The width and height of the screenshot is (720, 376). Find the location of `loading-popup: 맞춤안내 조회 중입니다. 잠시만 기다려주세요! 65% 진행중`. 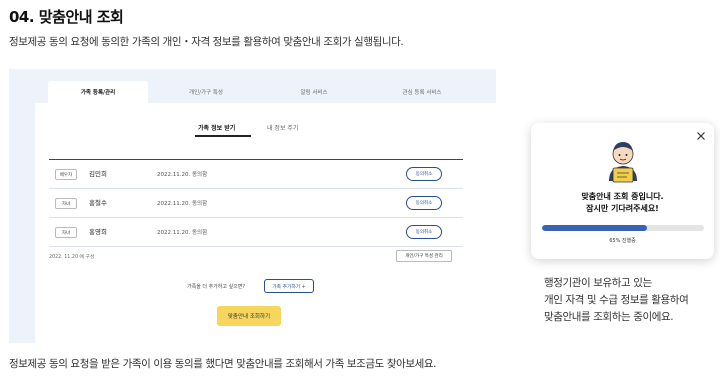

loading-popup: 맞춤안내 조회 중입니다. 잠시만 기다려주세요! 65% 진행중 is located at coordinates (622, 191).